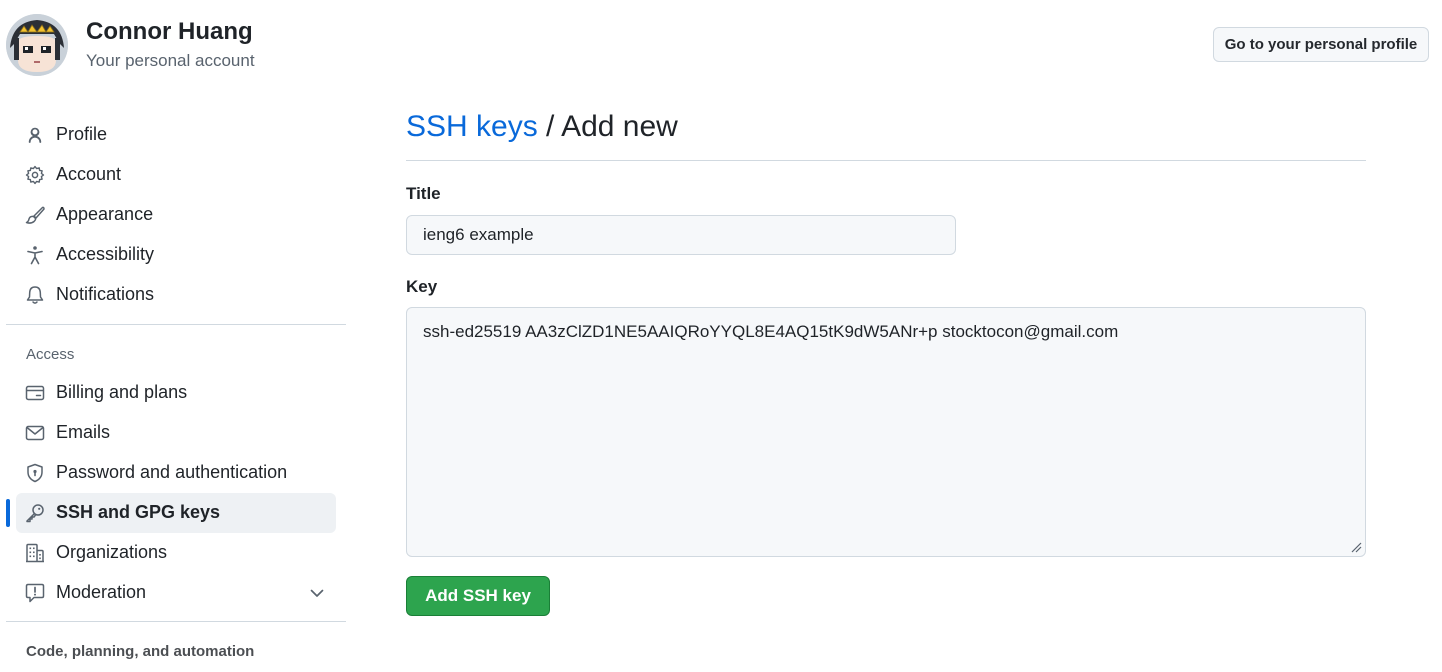  I want to click on sidebar-item-accessibility: Accessibility, so click(176, 255).